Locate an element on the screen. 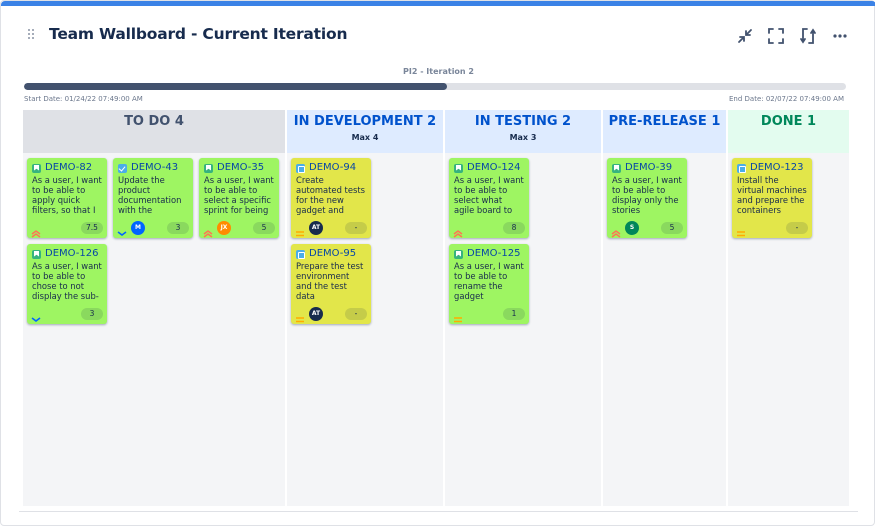 The image size is (875, 526). issue-key: DEMO-126 is located at coordinates (67, 254).